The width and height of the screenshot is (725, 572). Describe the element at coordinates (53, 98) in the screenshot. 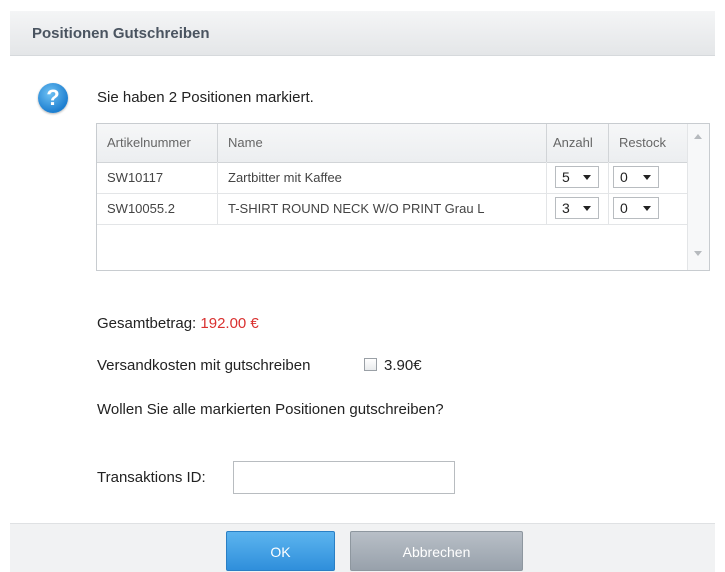

I see `question-icon: ?` at that location.